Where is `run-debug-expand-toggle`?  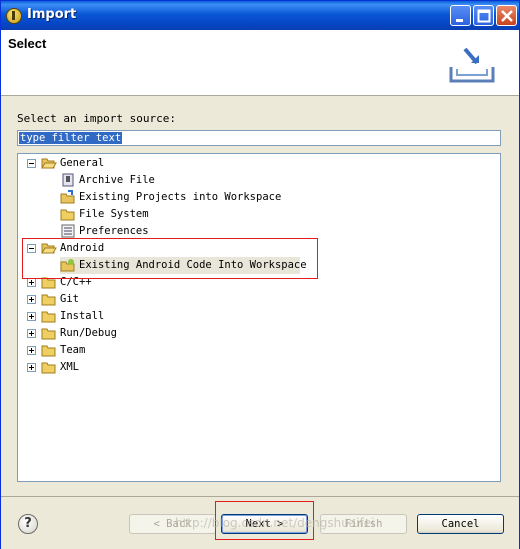
run-debug-expand-toggle is located at coordinates (31, 333).